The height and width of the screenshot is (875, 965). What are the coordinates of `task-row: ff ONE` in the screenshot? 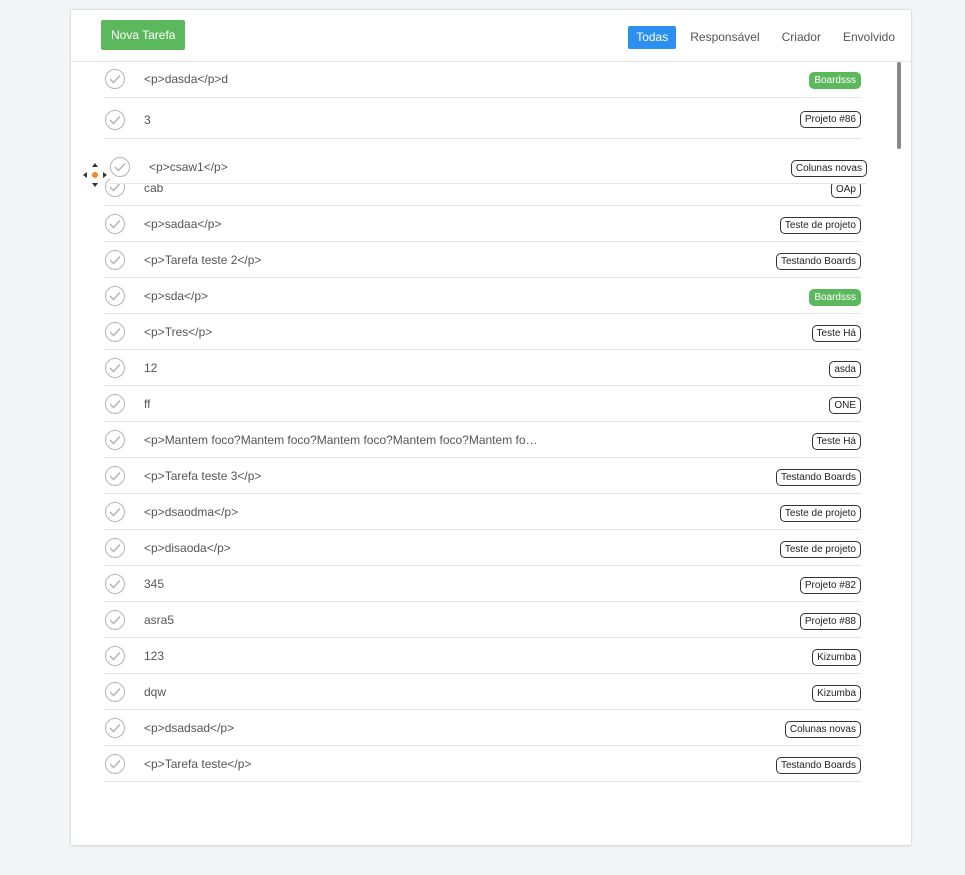 It's located at (482, 404).